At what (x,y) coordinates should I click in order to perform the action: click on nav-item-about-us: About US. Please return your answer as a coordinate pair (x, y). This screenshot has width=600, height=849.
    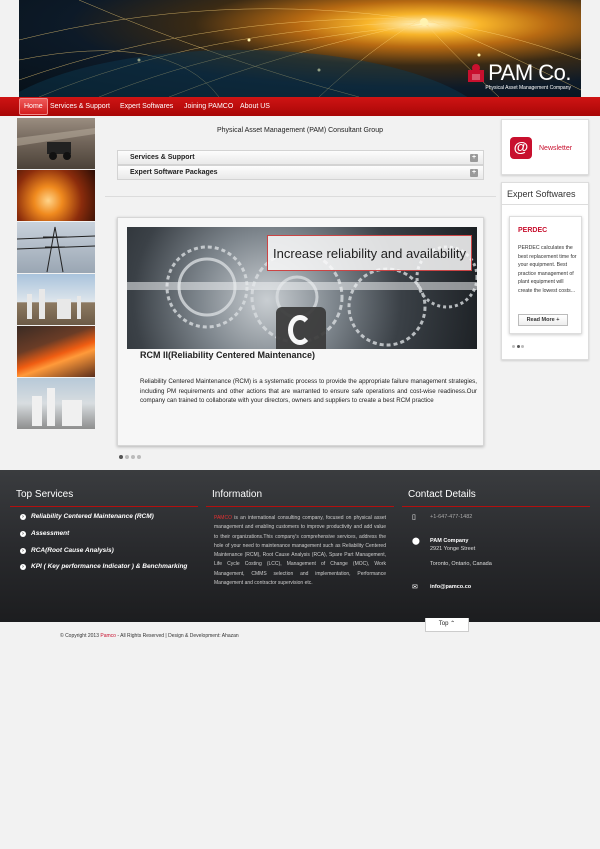
    Looking at the image, I should click on (255, 106).